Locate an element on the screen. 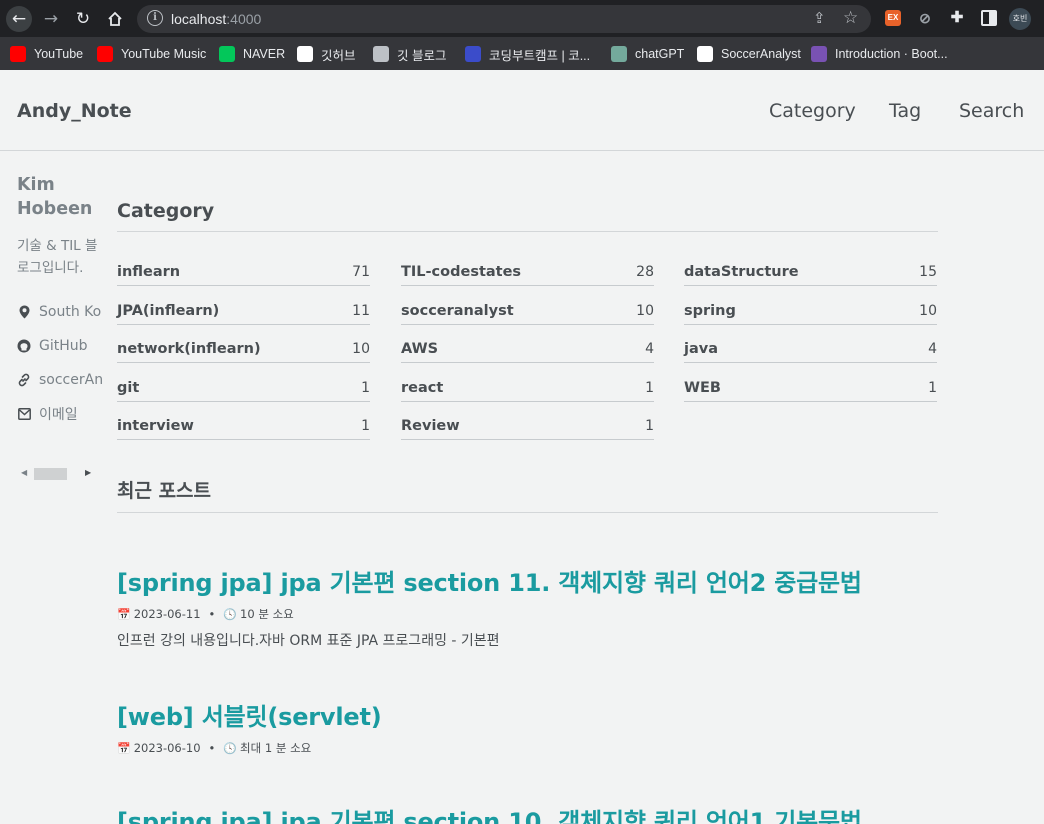 This screenshot has width=1044, height=824. side-panel-icon is located at coordinates (989, 18).